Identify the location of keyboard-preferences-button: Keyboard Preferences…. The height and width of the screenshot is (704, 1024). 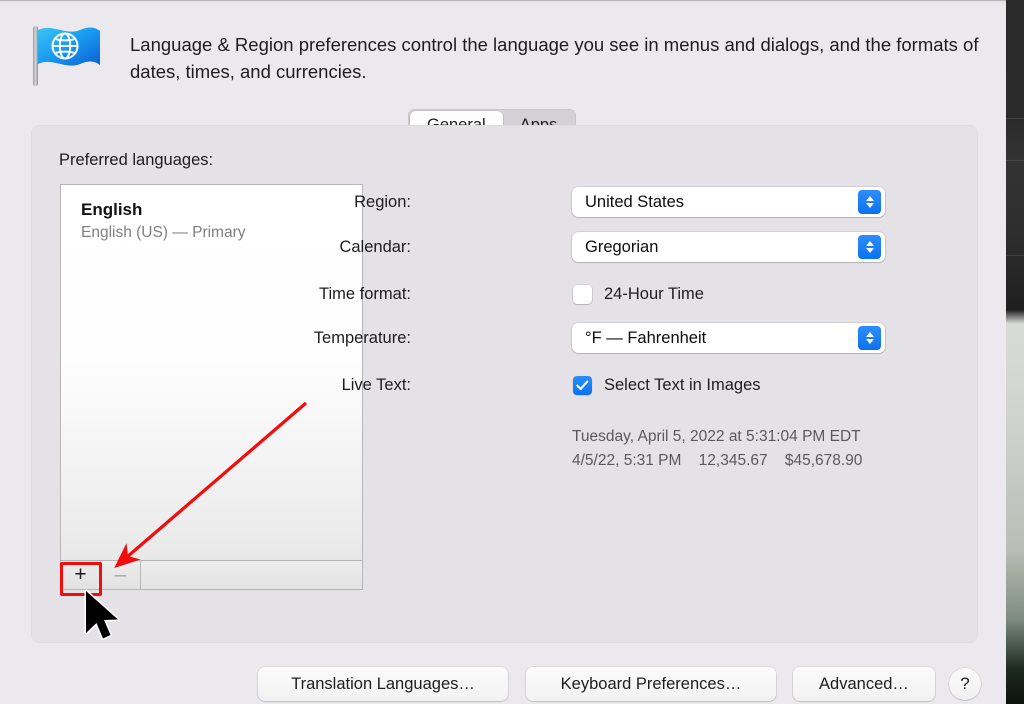
(651, 684).